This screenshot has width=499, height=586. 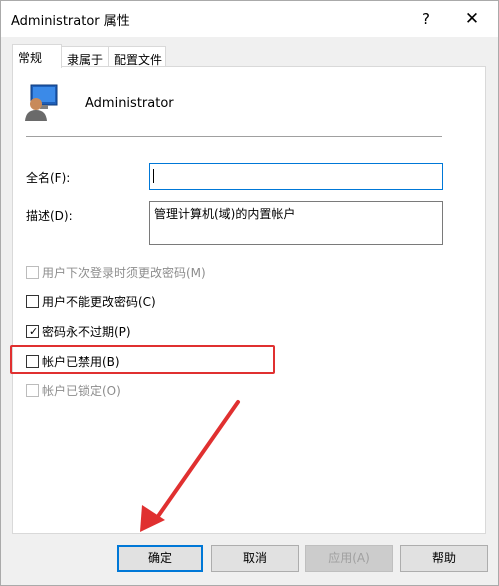 I want to click on cancel-button: 取消, so click(x=255, y=558).